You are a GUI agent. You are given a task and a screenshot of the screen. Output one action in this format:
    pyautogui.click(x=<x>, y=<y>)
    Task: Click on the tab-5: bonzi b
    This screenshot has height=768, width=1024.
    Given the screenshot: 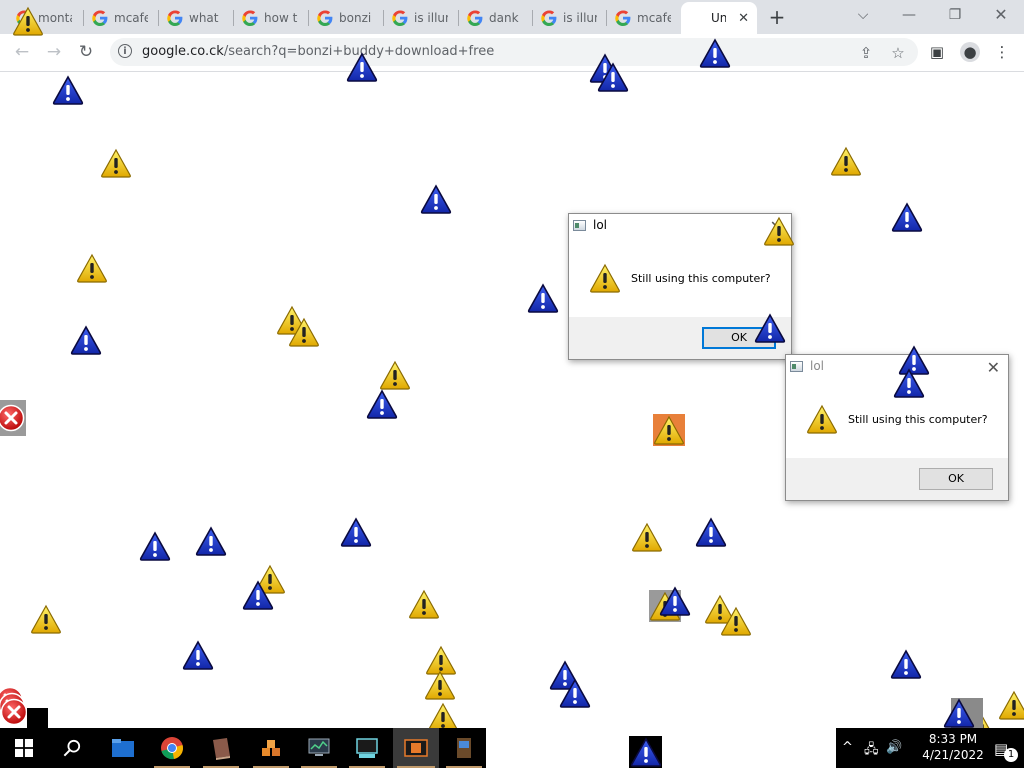 What is the action you would take?
    pyautogui.click(x=346, y=18)
    